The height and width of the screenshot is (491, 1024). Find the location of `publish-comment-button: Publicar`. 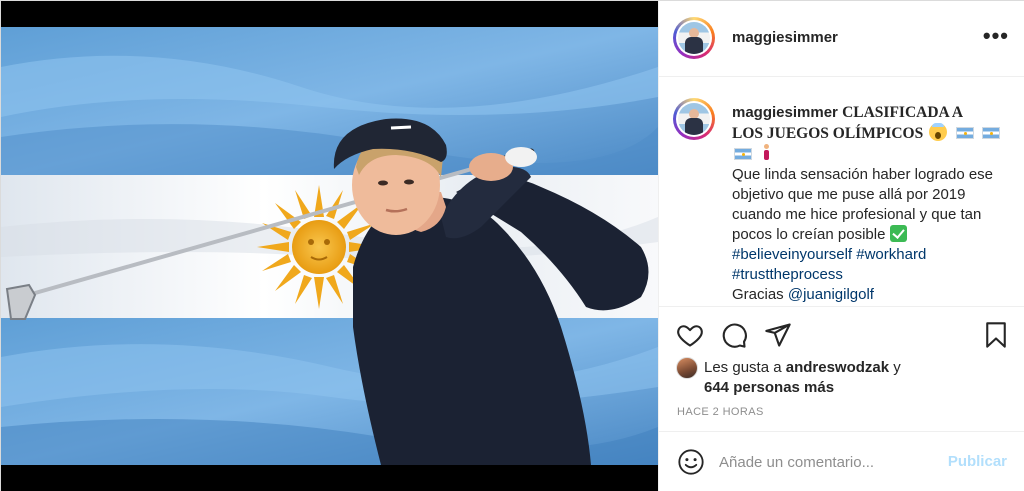

publish-comment-button: Publicar is located at coordinates (977, 461).